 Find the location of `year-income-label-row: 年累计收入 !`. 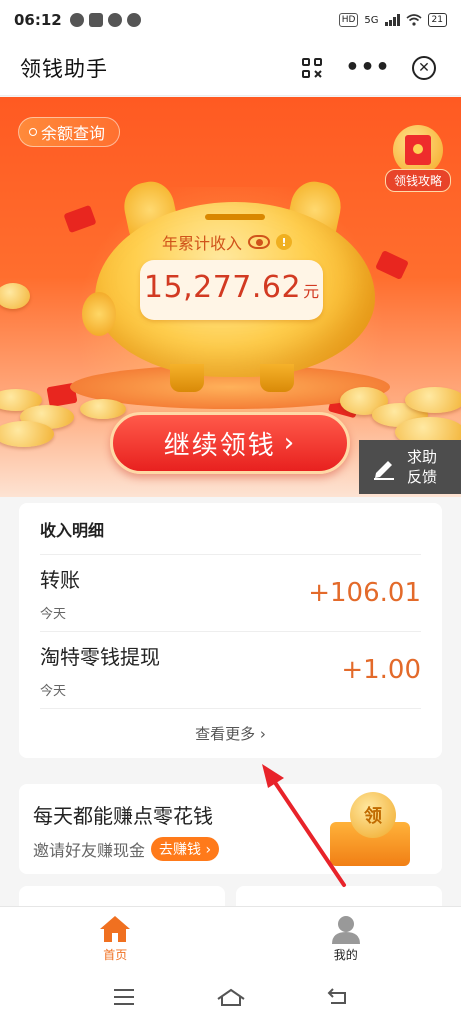

year-income-label-row: 年累计收入 ! is located at coordinates (227, 242).